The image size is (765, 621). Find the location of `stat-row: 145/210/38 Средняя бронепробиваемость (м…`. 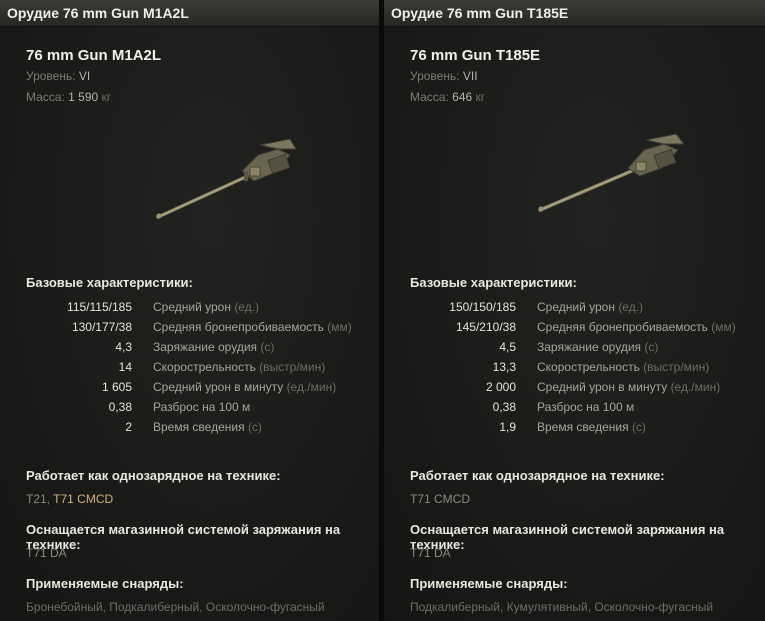

stat-row: 145/210/38 Средняя бронепробиваемость (м… is located at coordinates (573, 328).